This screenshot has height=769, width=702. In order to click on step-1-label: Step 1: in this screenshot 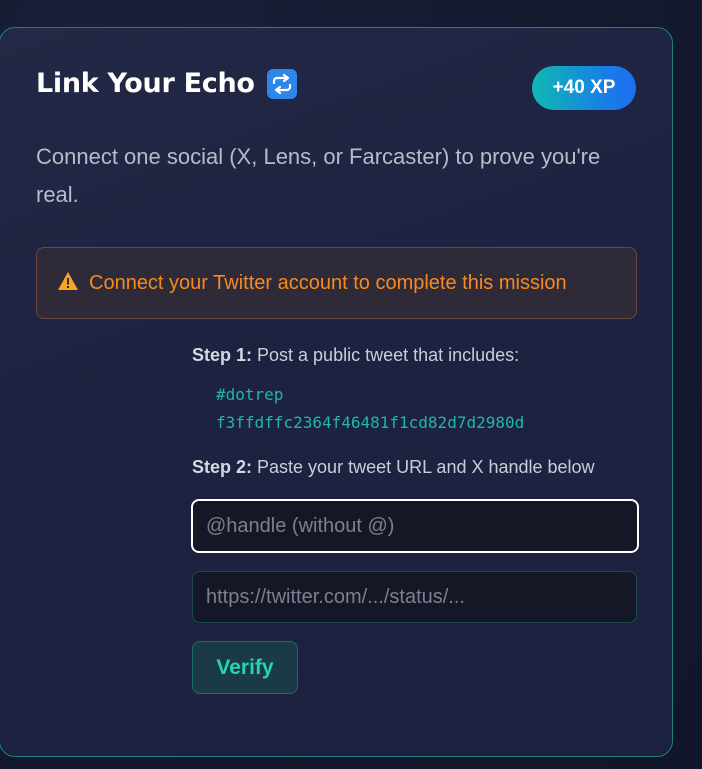, I will do `click(222, 355)`.